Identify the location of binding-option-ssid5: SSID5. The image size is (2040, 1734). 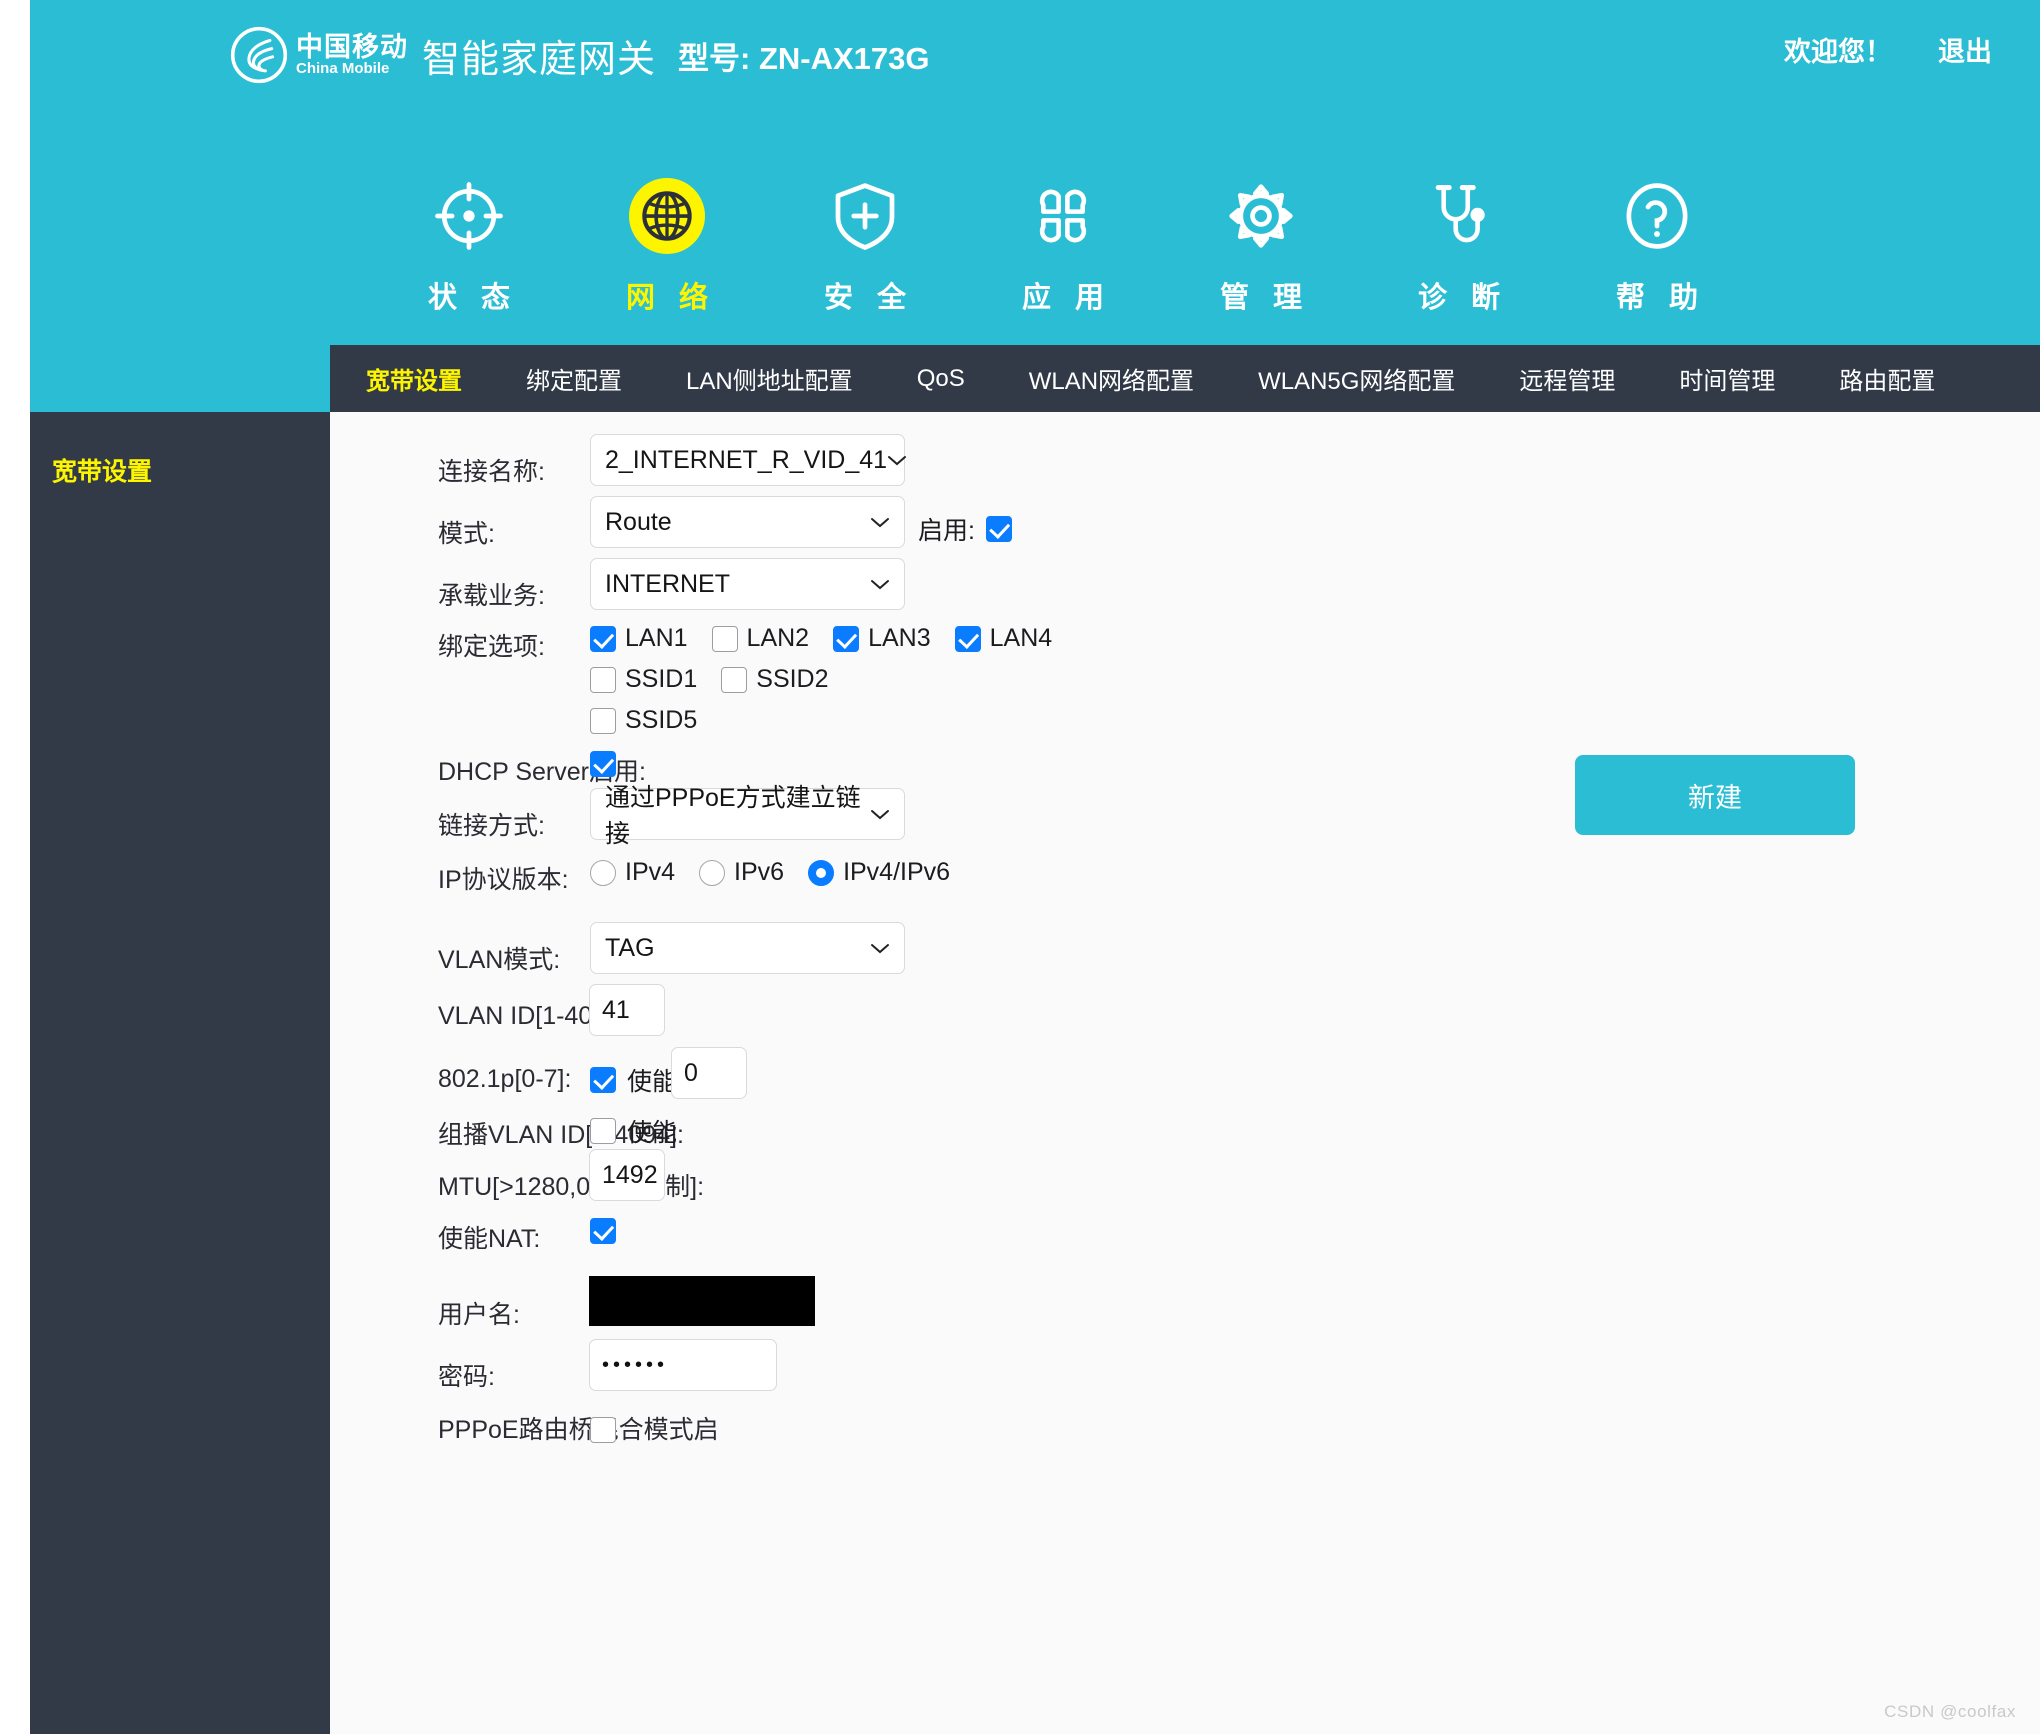
(643, 720).